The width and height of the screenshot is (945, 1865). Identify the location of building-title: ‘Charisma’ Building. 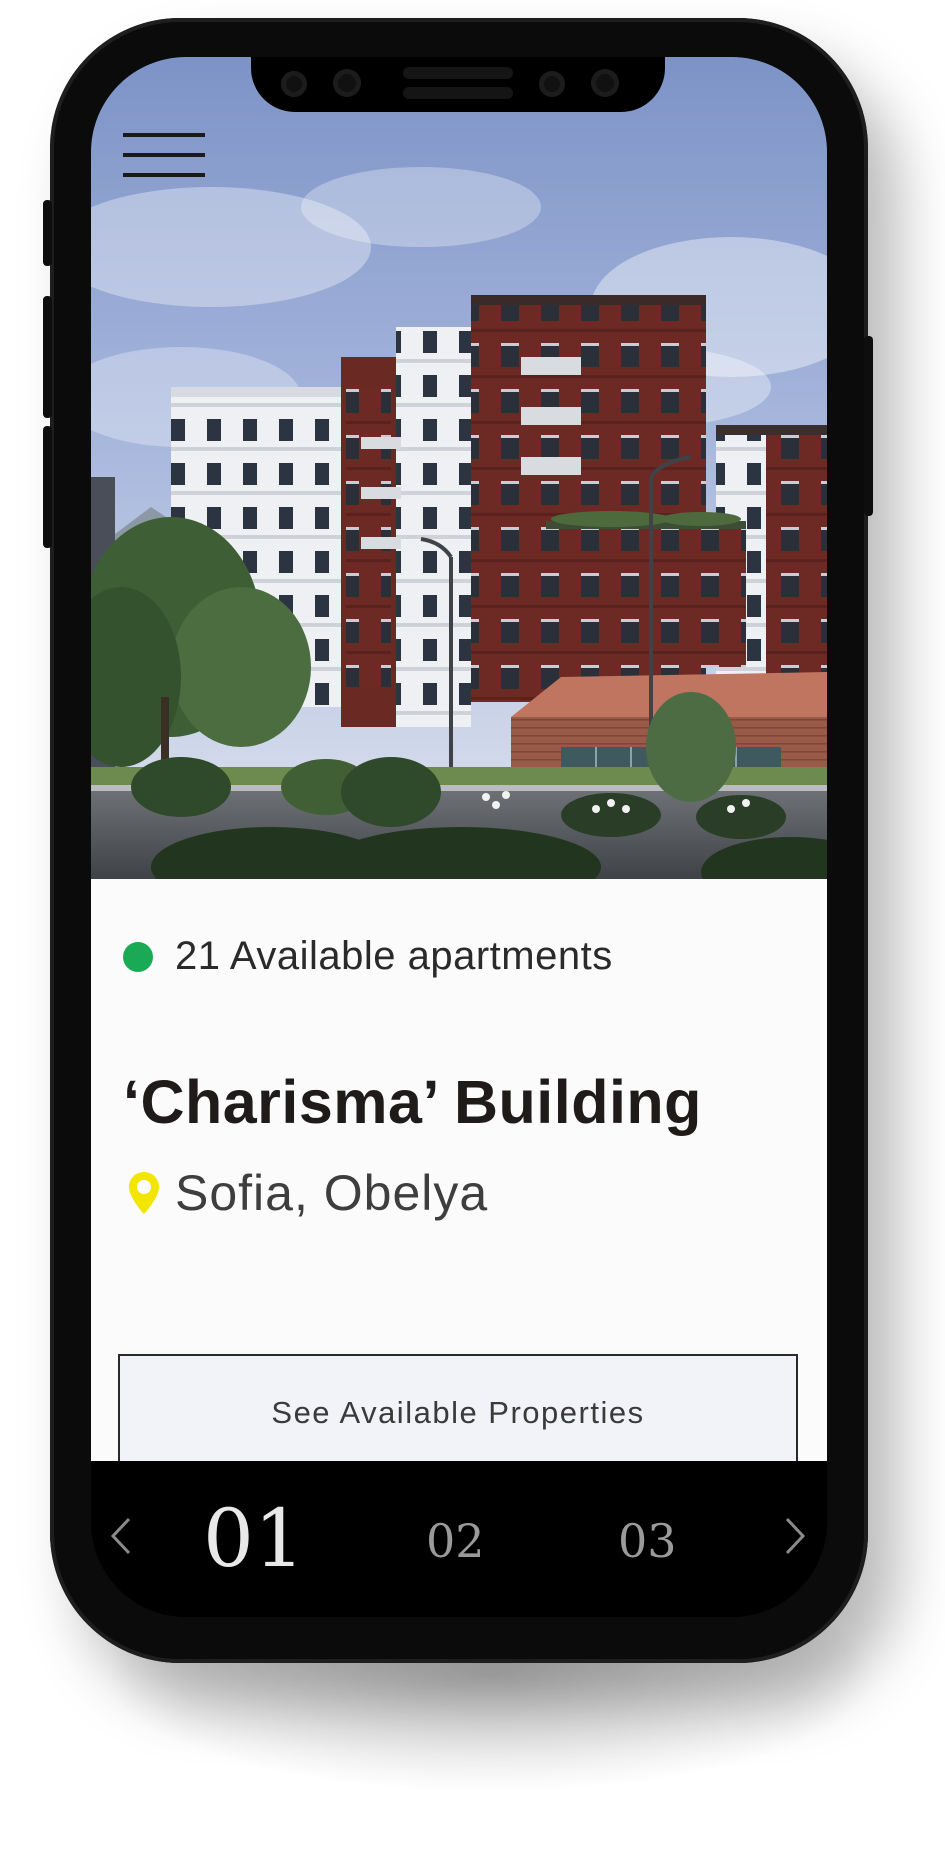
(412, 1102).